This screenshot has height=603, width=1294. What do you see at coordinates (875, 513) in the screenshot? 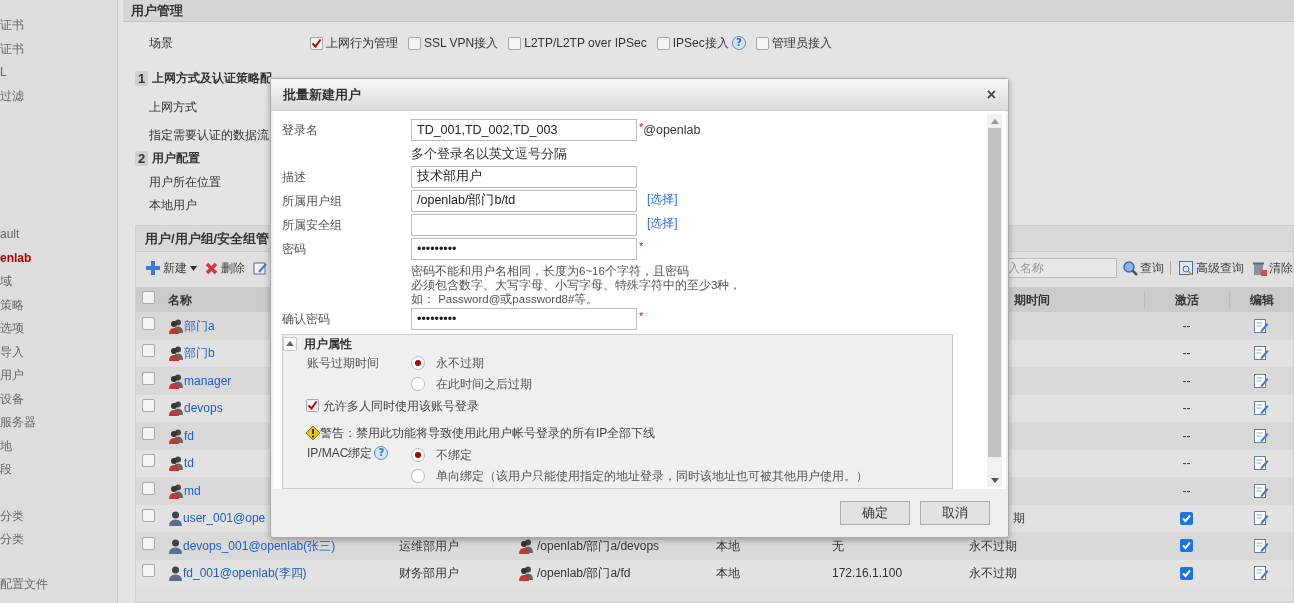
I see `dialog-button: 确定` at bounding box center [875, 513].